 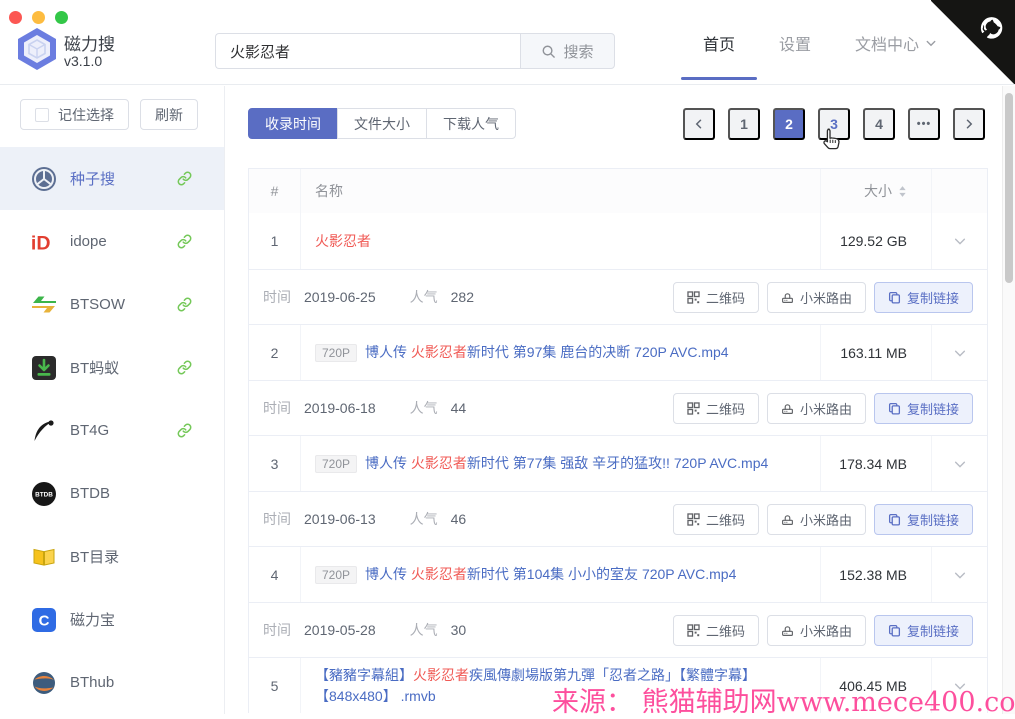 I want to click on minimize-window-button, so click(x=38, y=17).